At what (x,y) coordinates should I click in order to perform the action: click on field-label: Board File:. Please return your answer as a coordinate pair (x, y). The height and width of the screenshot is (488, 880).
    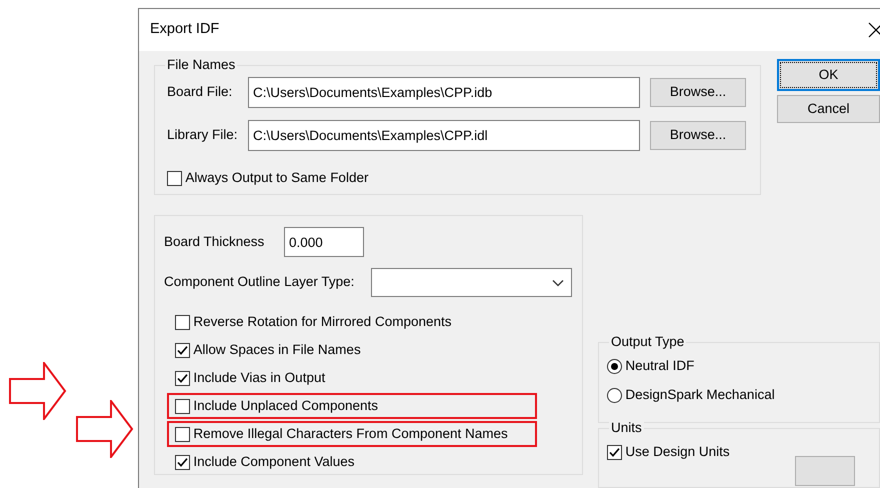
    Looking at the image, I should click on (200, 92).